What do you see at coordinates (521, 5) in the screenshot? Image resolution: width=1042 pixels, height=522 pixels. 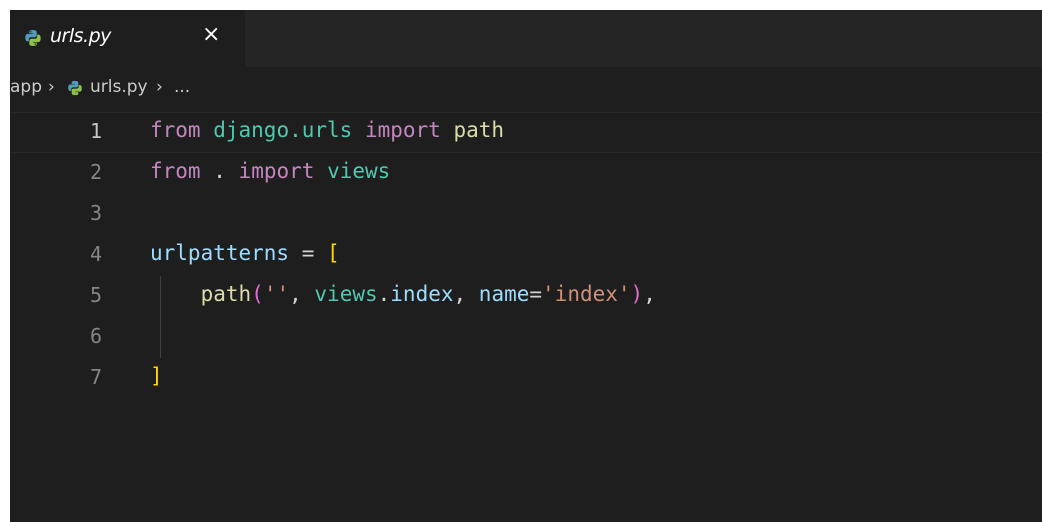 I see `window-border-top` at bounding box center [521, 5].